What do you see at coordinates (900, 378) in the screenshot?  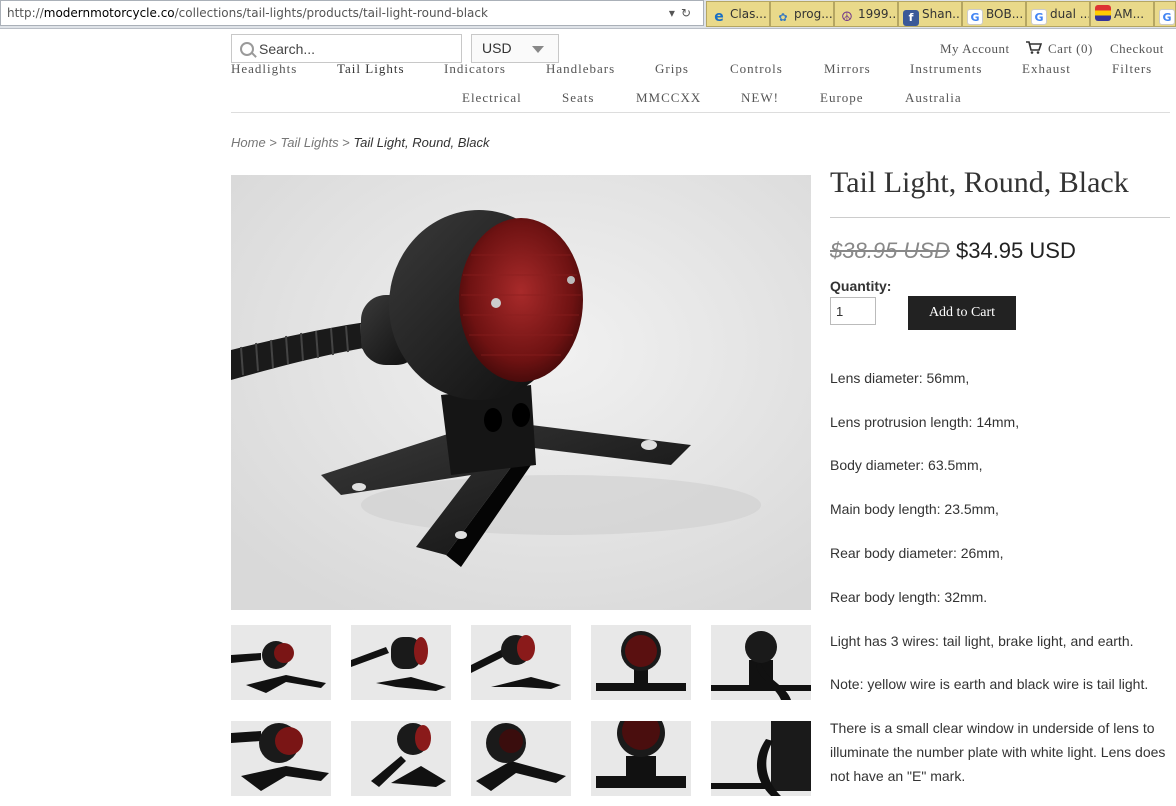 I see `spec-lens-diameter: Lens diameter: 56mm,` at bounding box center [900, 378].